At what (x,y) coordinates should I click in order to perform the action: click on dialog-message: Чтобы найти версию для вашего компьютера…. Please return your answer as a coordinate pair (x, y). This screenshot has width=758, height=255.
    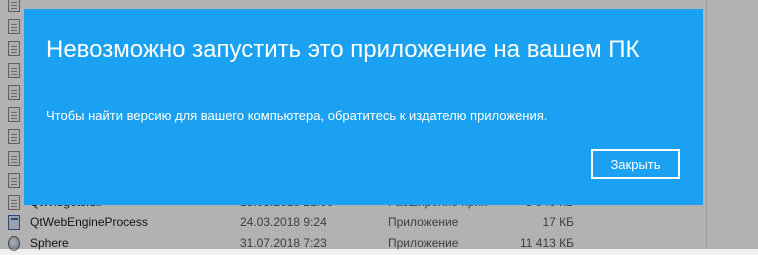
    Looking at the image, I should click on (297, 115).